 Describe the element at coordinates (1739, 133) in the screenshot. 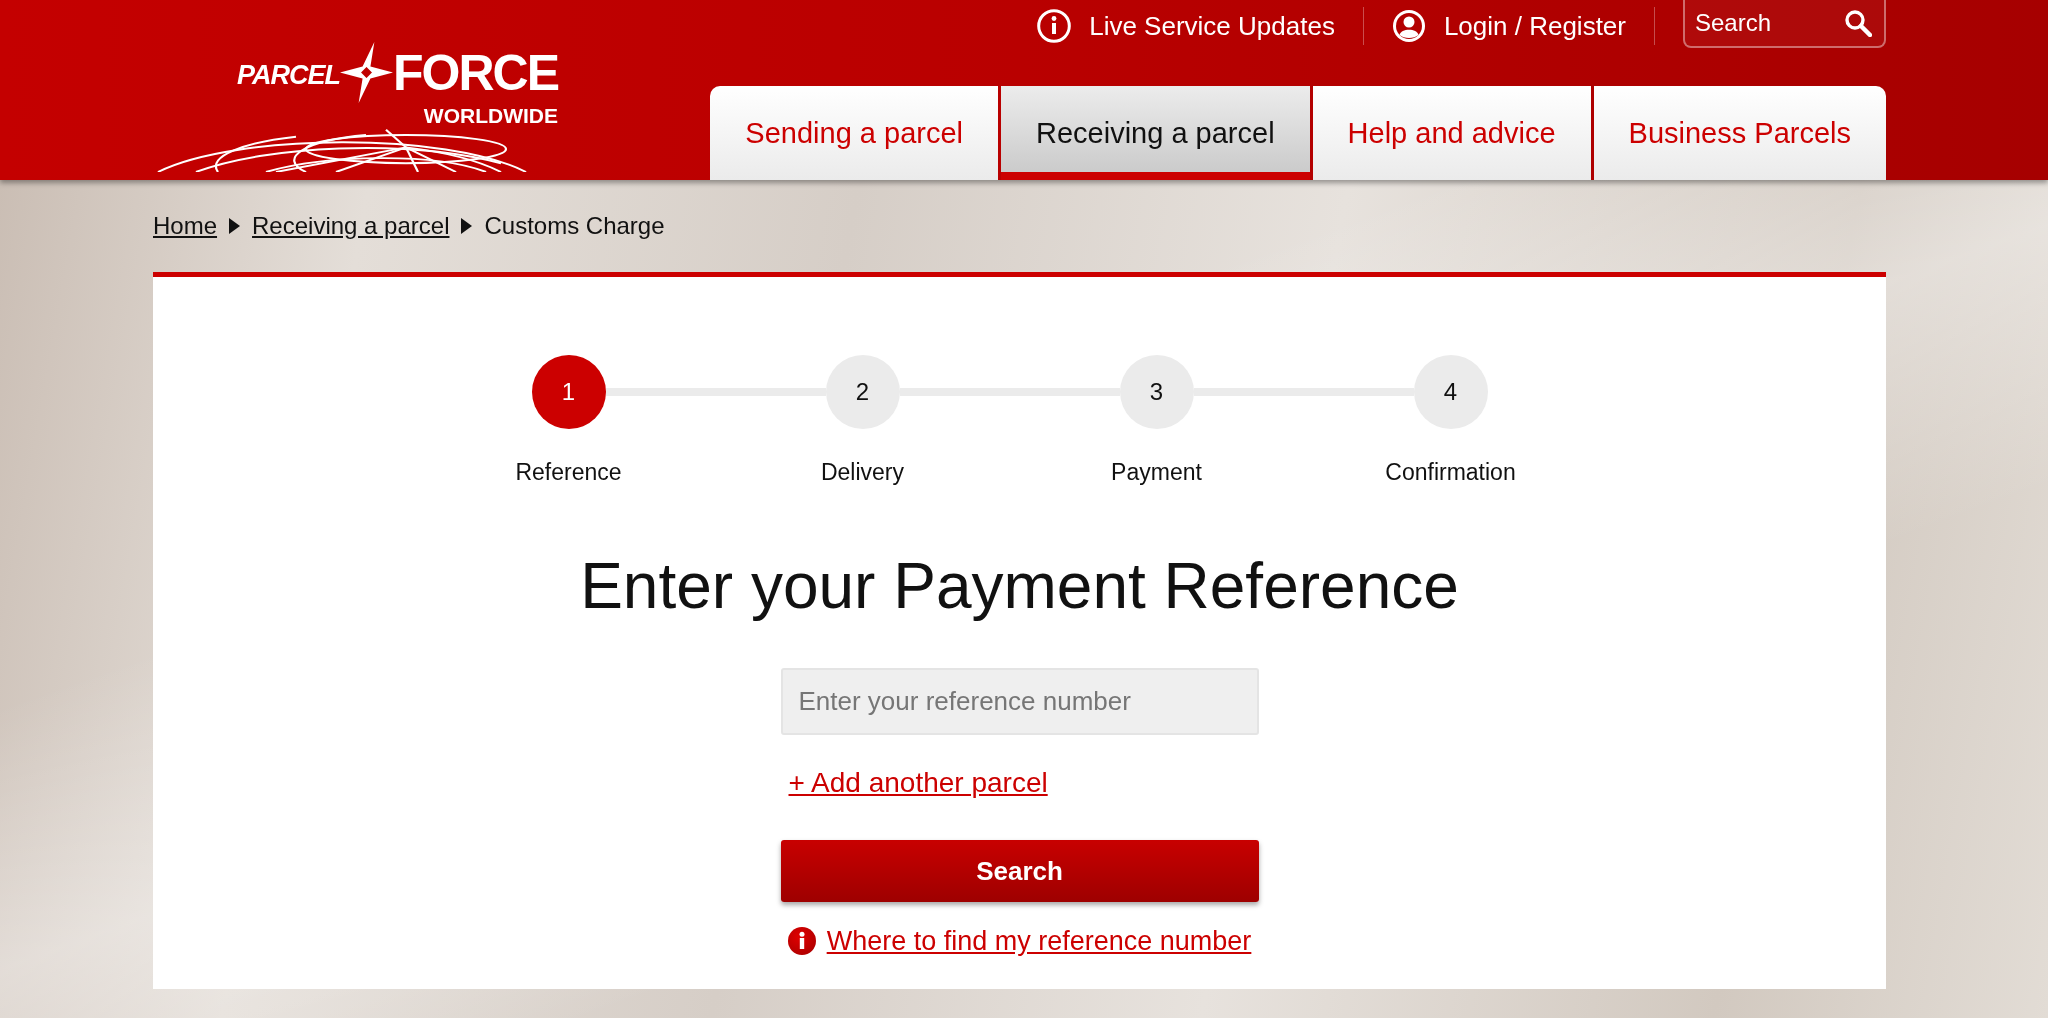

I see `nav-tab: Business Parcels` at that location.